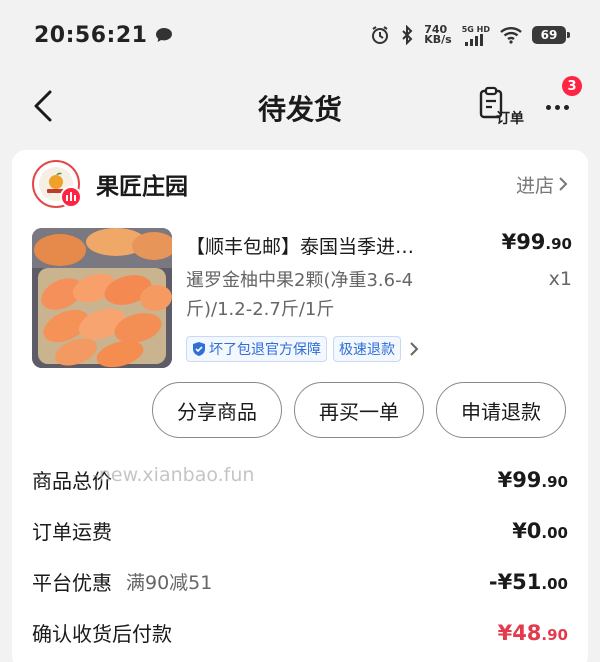 The height and width of the screenshot is (662, 600). Describe the element at coordinates (534, 185) in the screenshot. I see `enter-shop-label: 进店` at that location.